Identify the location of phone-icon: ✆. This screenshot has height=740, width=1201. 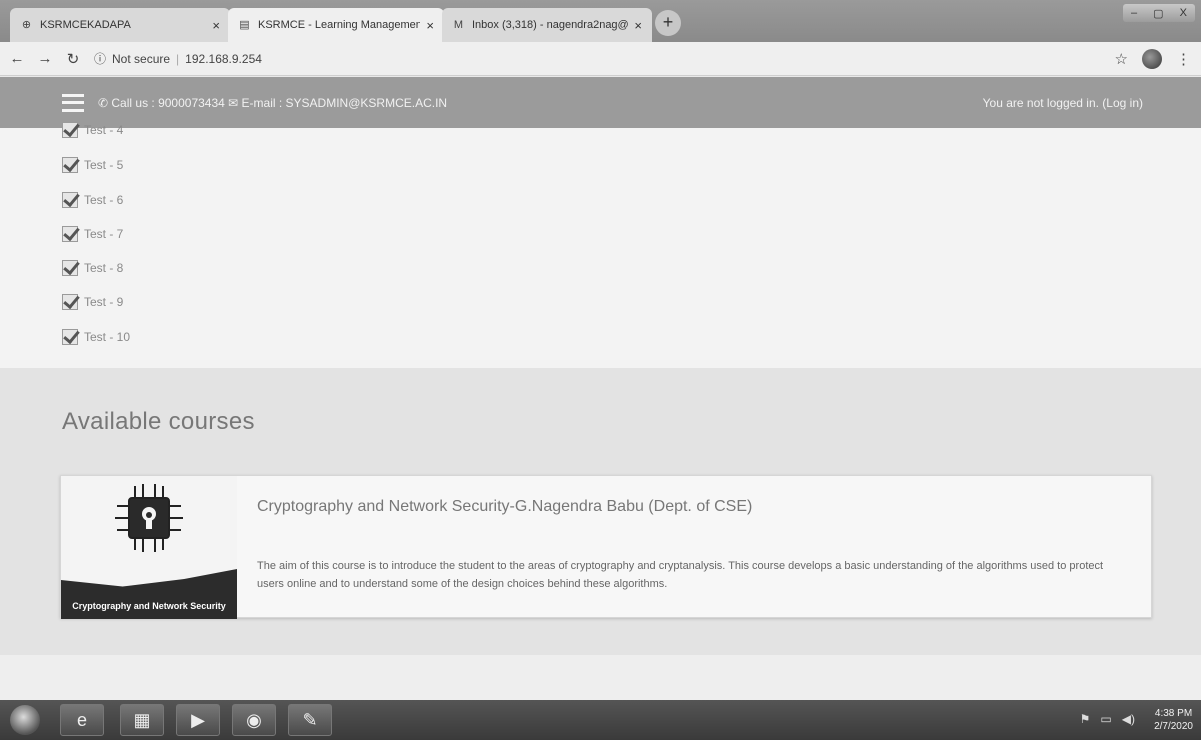
(105, 102).